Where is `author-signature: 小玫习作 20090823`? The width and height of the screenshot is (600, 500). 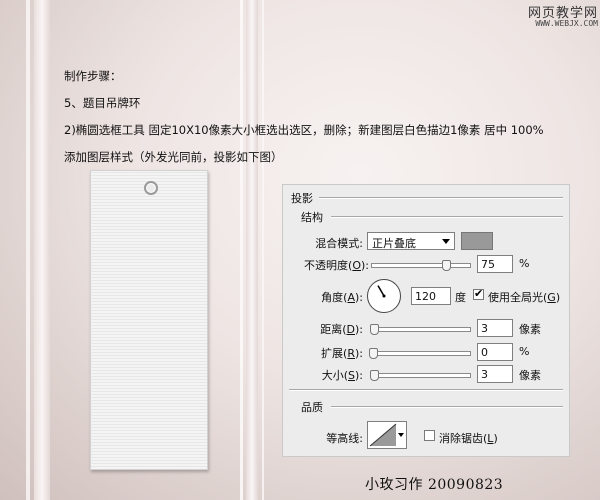
author-signature: 小玫习作 20090823 is located at coordinates (434, 485).